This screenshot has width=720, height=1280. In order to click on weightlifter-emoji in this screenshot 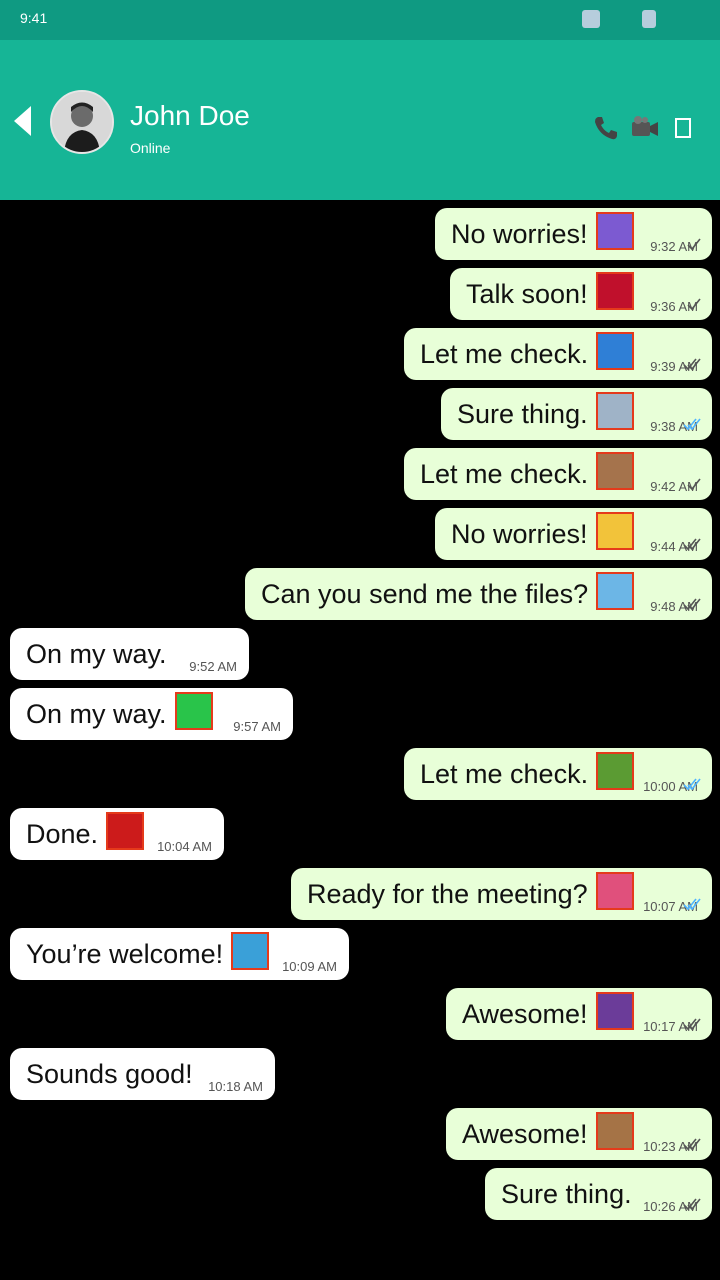, I will do `click(615, 771)`.